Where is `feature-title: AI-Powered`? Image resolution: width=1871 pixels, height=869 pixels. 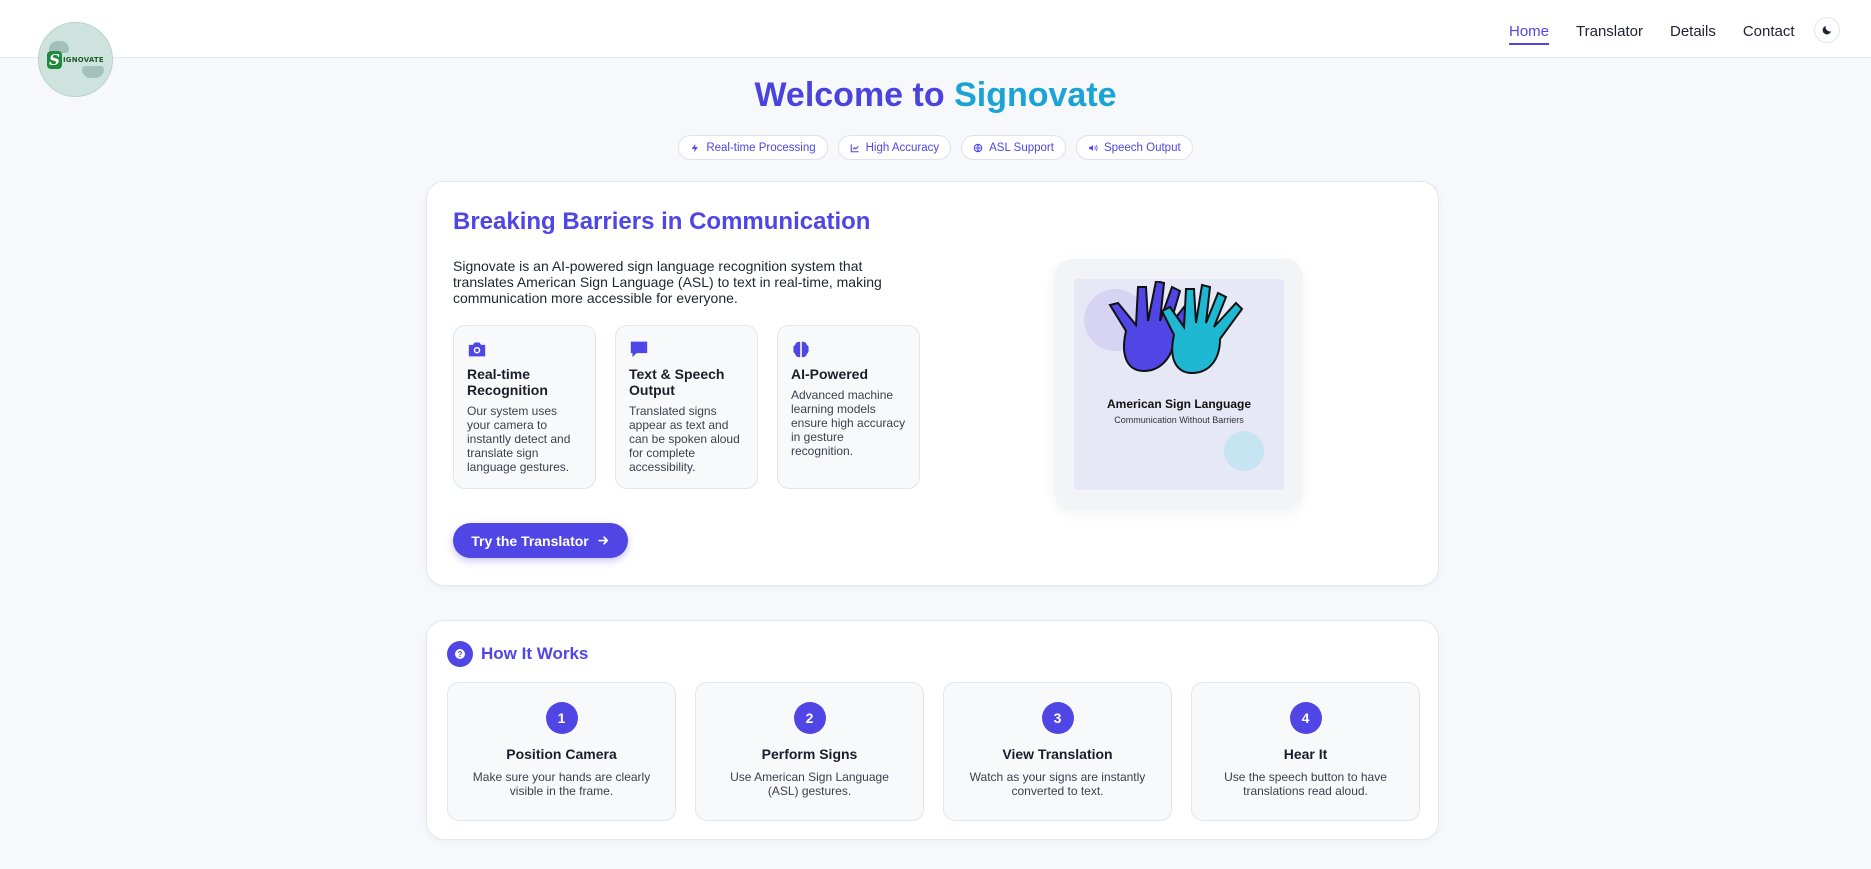 feature-title: AI-Powered is located at coordinates (830, 374).